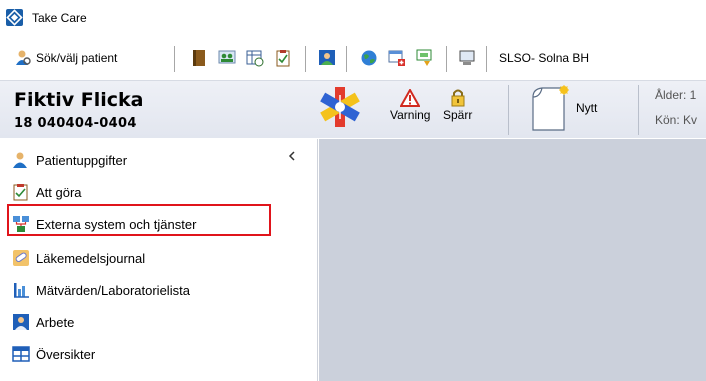  I want to click on sidebar-item-att-gora: Att göra, so click(47, 192).